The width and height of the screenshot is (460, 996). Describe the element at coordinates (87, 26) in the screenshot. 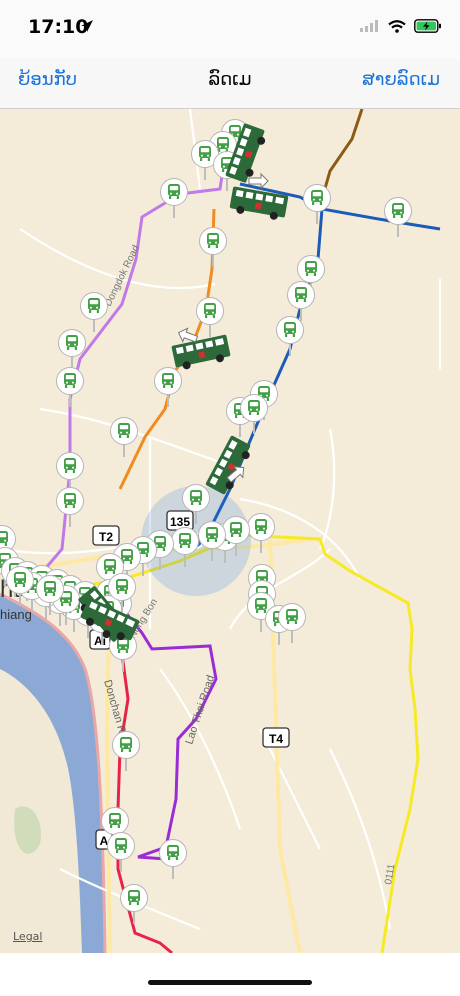

I see `location-arrow-icon` at that location.